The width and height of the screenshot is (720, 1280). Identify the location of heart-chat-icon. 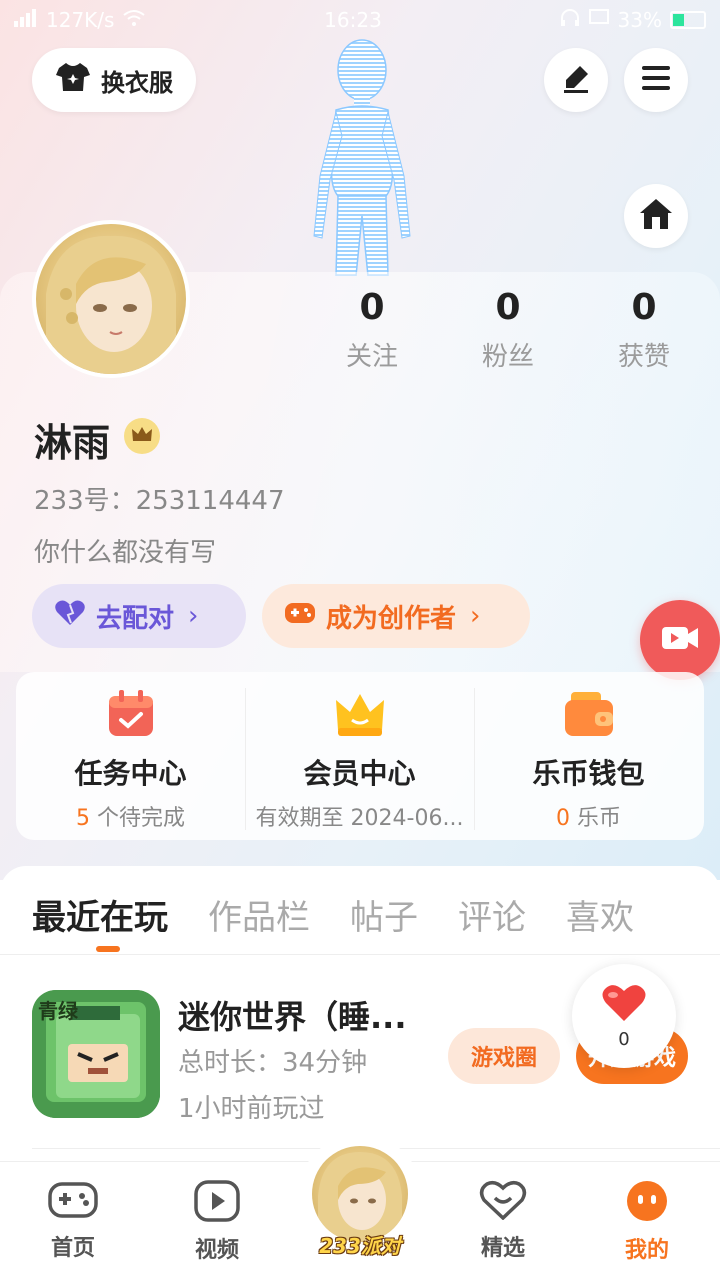
(503, 1202).